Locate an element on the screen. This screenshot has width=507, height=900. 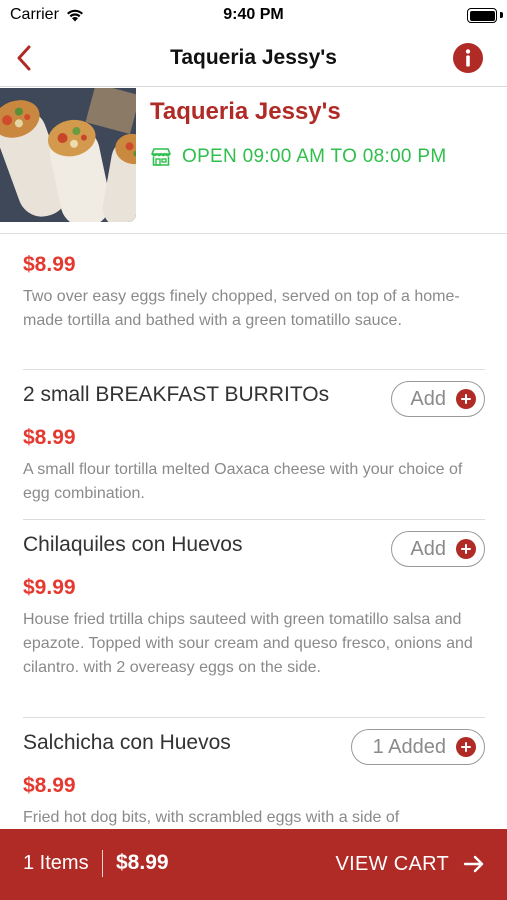
item-name: Chilaquiles con Huevos is located at coordinates (133, 544).